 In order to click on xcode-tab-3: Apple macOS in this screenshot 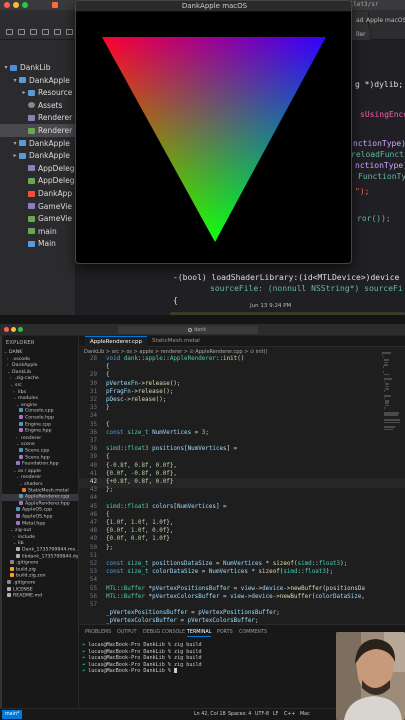, I will do `click(383, 21)`.